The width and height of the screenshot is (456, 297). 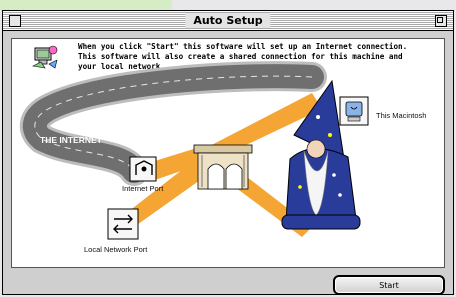 What do you see at coordinates (441, 21) in the screenshot?
I see `zoom-box` at bounding box center [441, 21].